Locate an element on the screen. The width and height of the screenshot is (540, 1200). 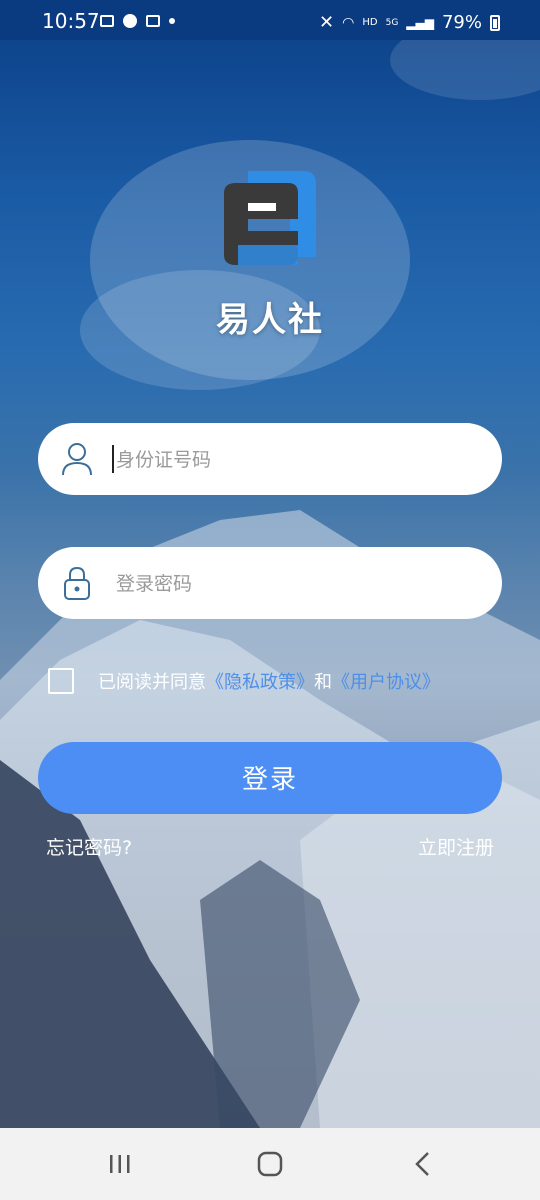
navigation-bar is located at coordinates (270, 1164).